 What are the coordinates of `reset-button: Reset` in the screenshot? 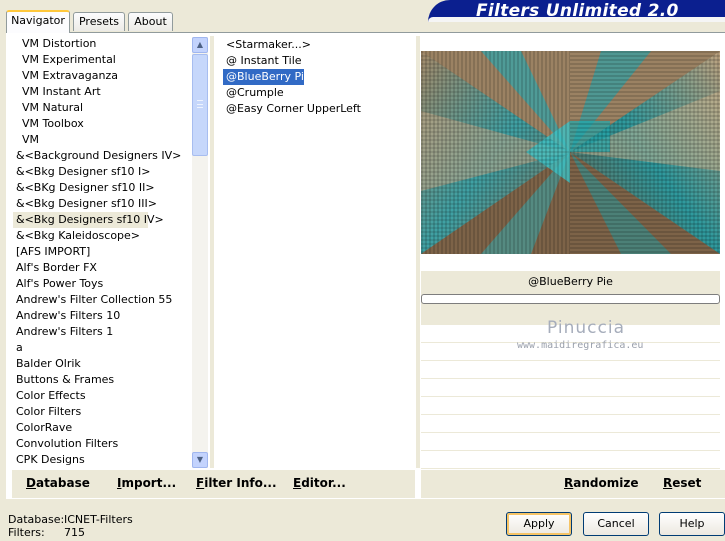 It's located at (682, 483).